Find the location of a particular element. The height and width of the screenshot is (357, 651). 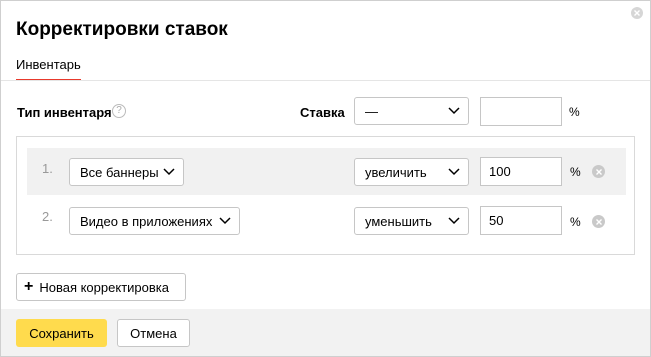

help-icon: ? is located at coordinates (119, 111).